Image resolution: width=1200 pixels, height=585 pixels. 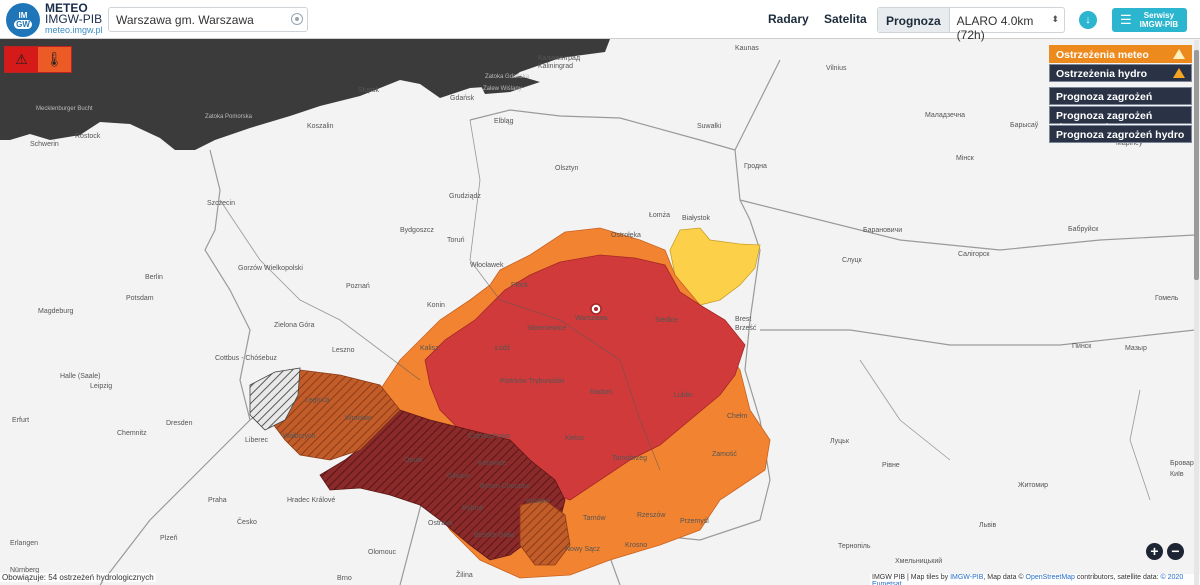 I want to click on locate-icon, so click(x=297, y=19).